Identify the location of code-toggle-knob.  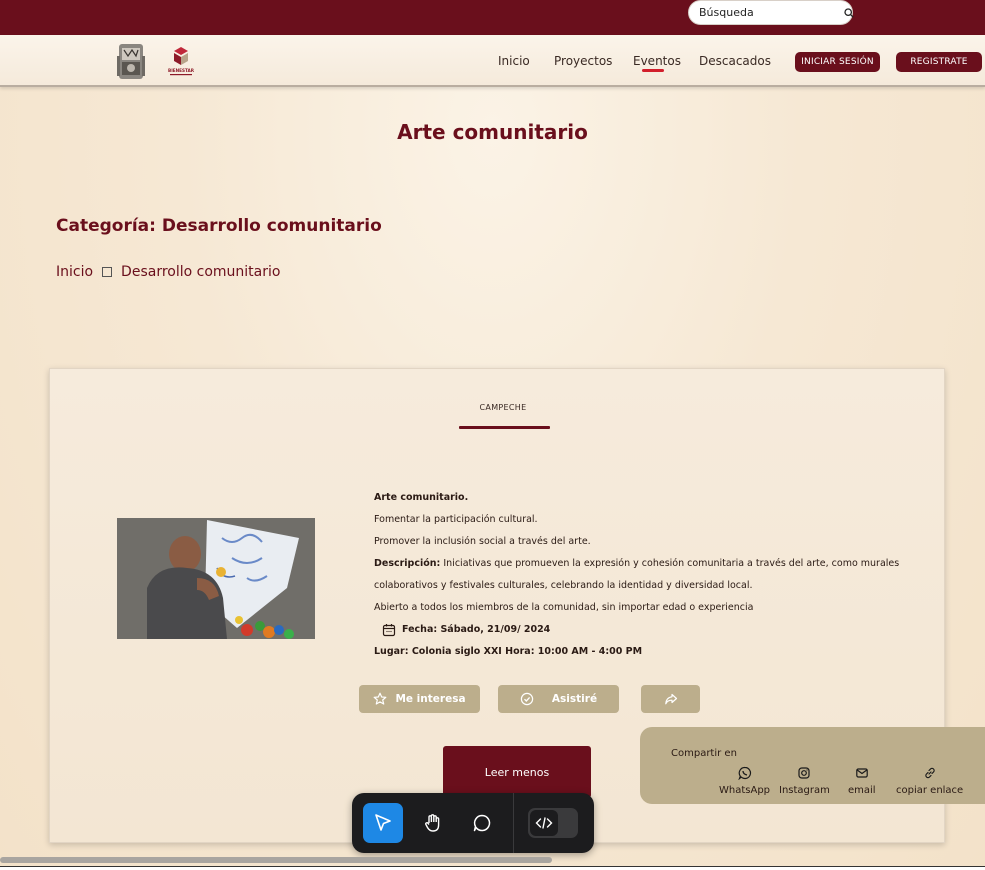
(544, 823).